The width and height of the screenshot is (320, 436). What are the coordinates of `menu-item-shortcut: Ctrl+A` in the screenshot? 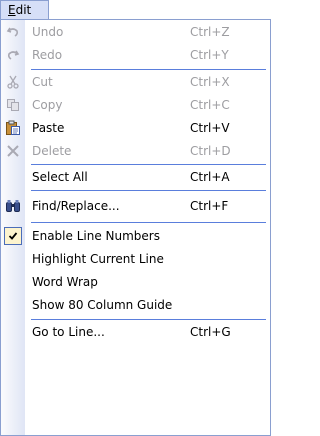 It's located at (210, 177).